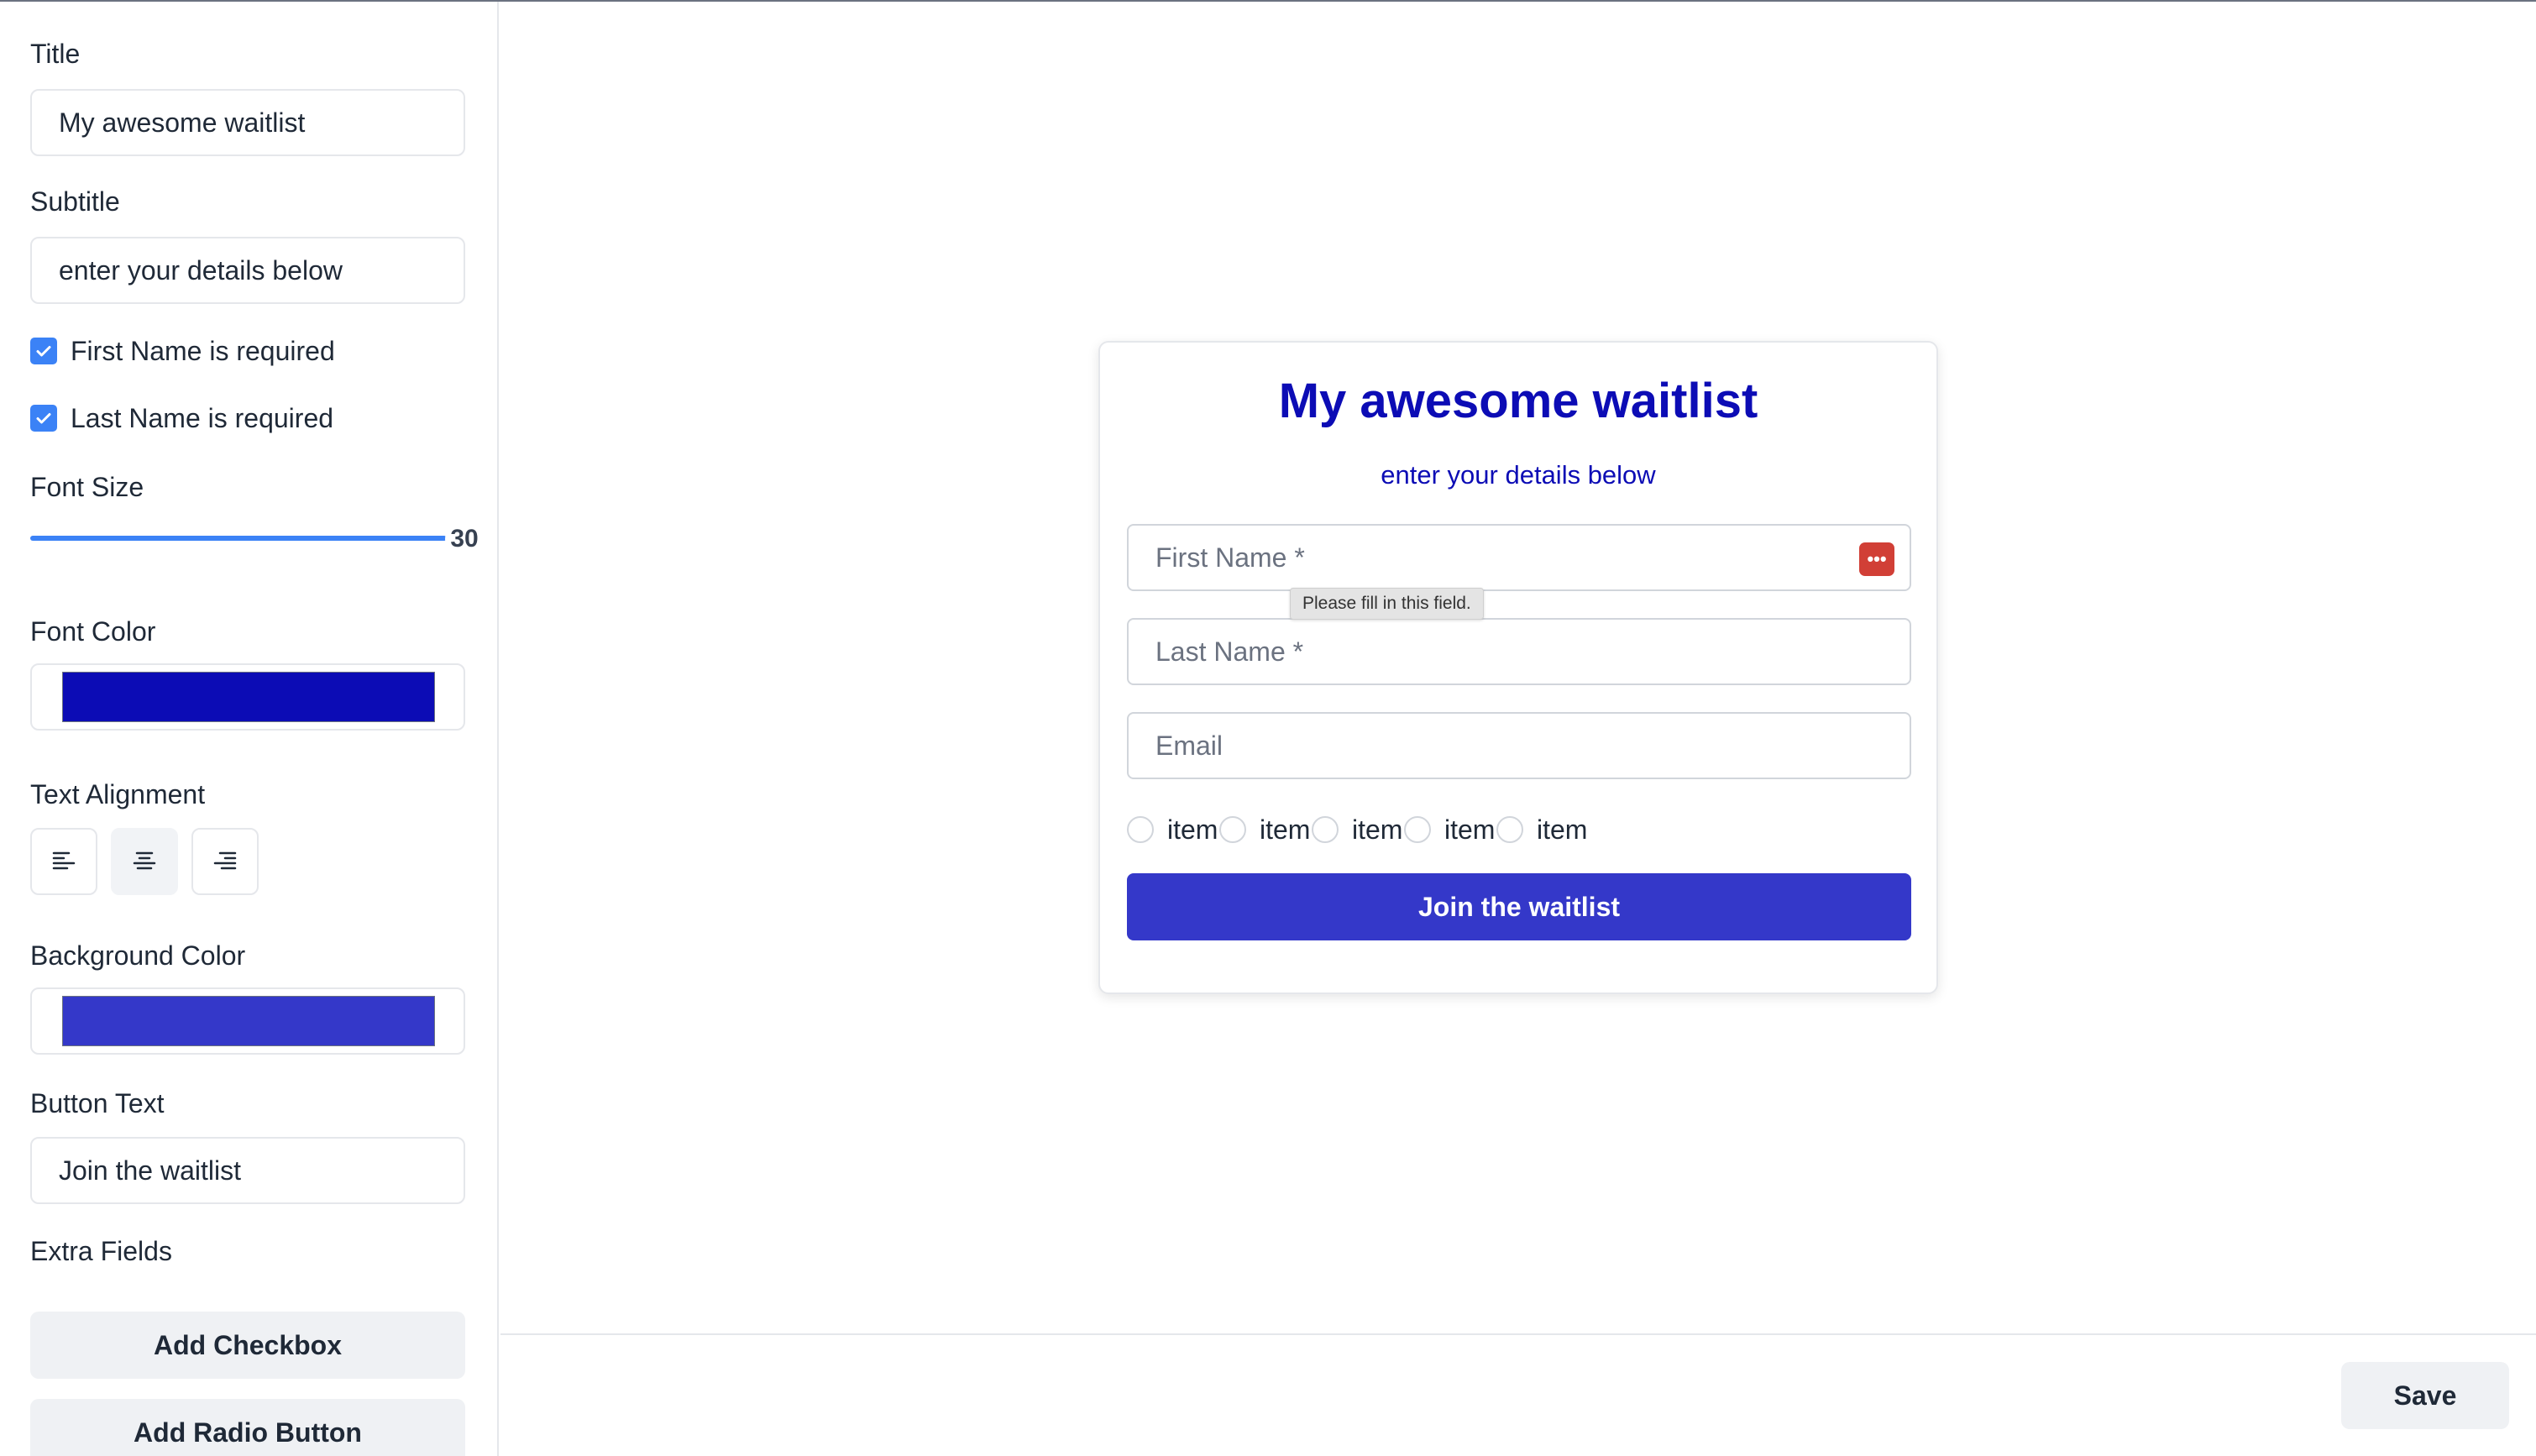 This screenshot has height=1456, width=2536. What do you see at coordinates (87, 487) in the screenshot?
I see `font-size-label: Font Size` at bounding box center [87, 487].